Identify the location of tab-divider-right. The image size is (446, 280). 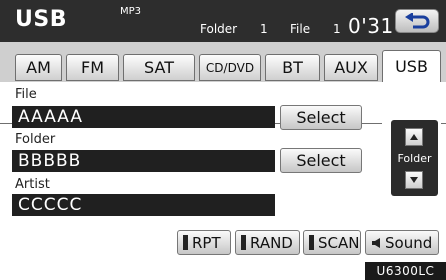
(443, 123).